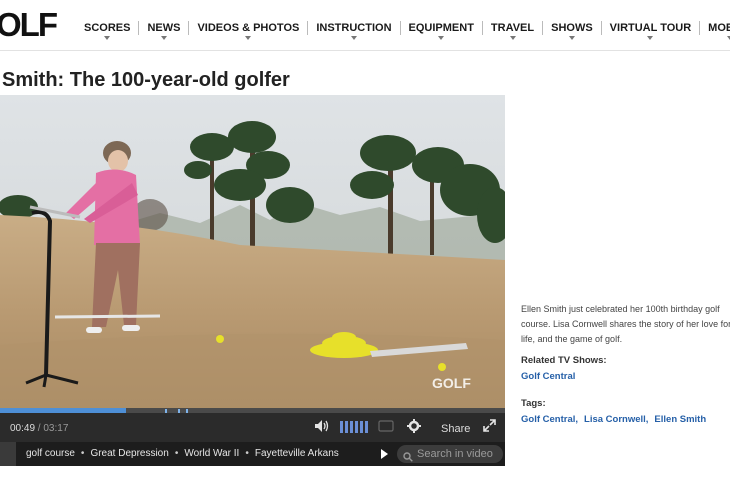 This screenshot has width=730, height=486. What do you see at coordinates (616, 419) in the screenshot?
I see `tag-link: Lisa Cornwell,` at bounding box center [616, 419].